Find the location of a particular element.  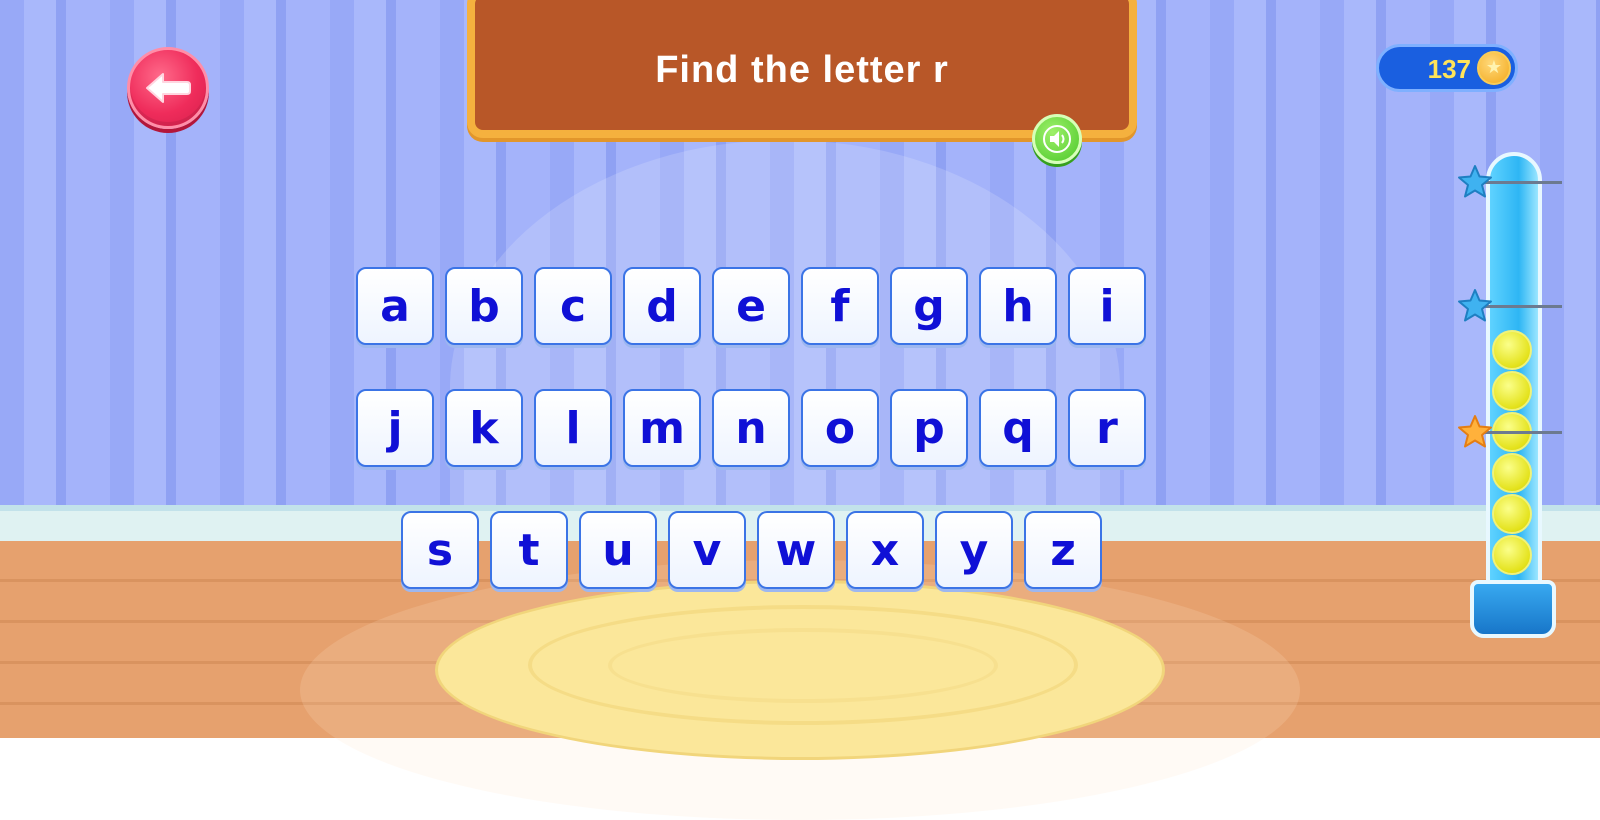

letter-key-f: f is located at coordinates (840, 306).